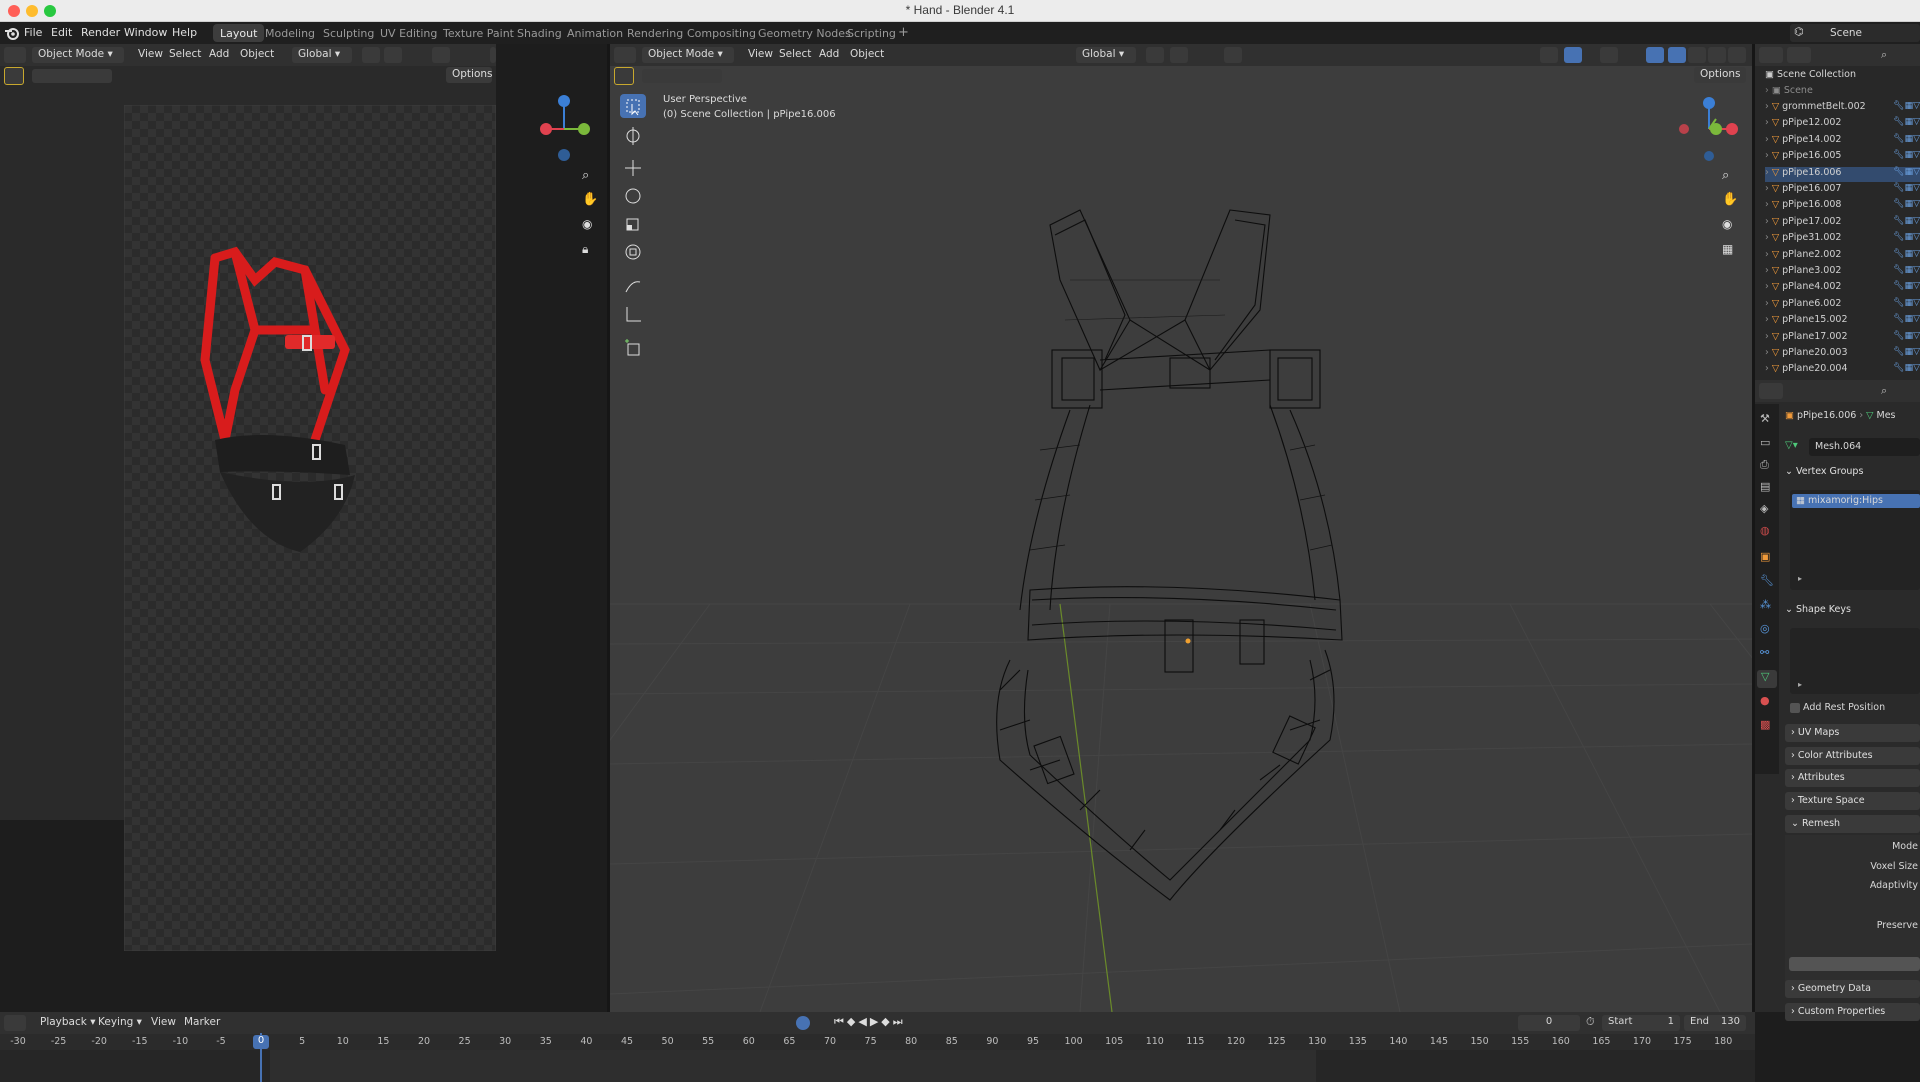 The width and height of the screenshot is (1920, 1082). I want to click on menu-help: Help, so click(184, 32).